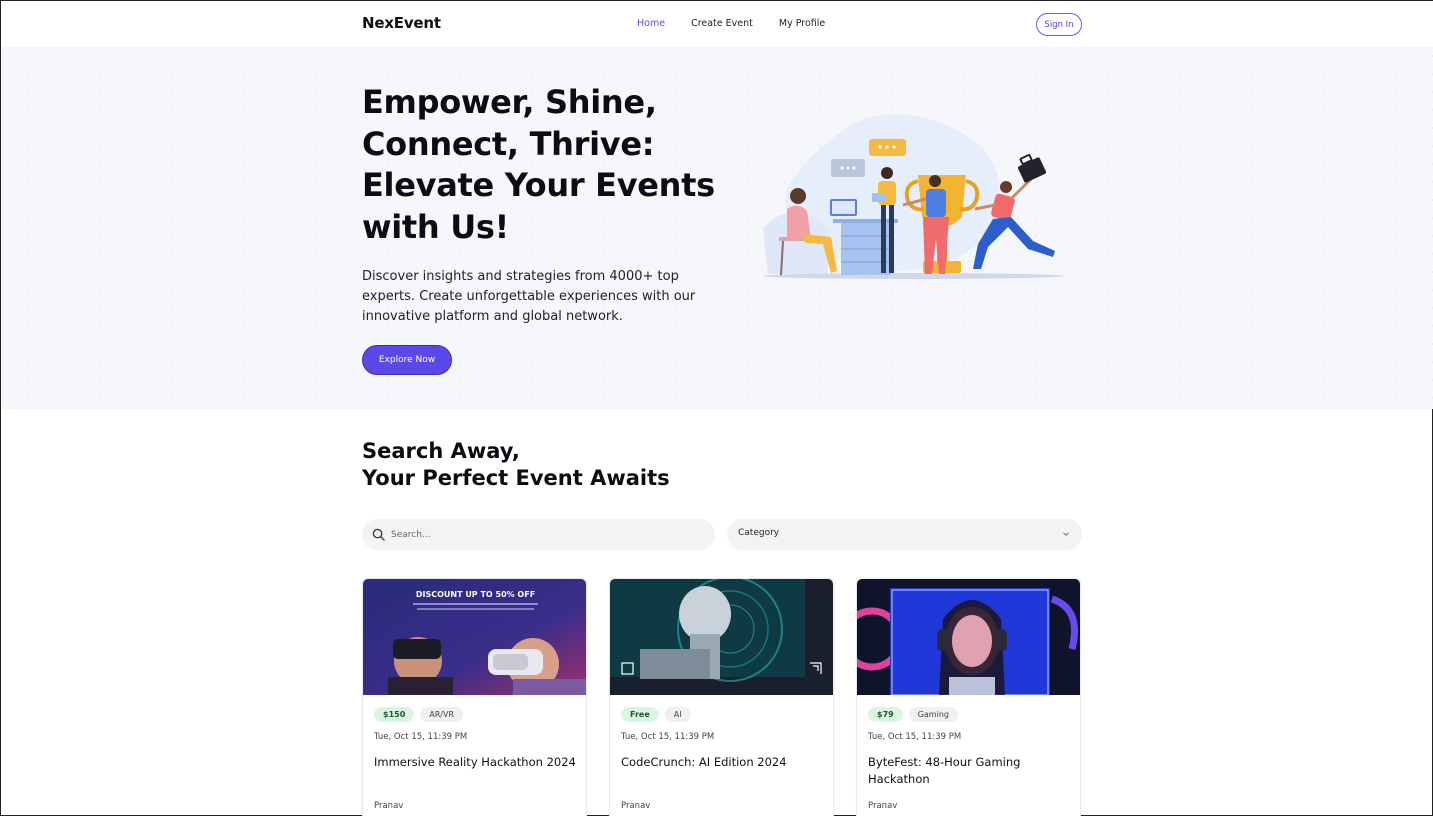 Image resolution: width=1433 pixels, height=816 pixels. I want to click on event-title: CodeCrunch: AI Edition 2024, so click(723, 762).